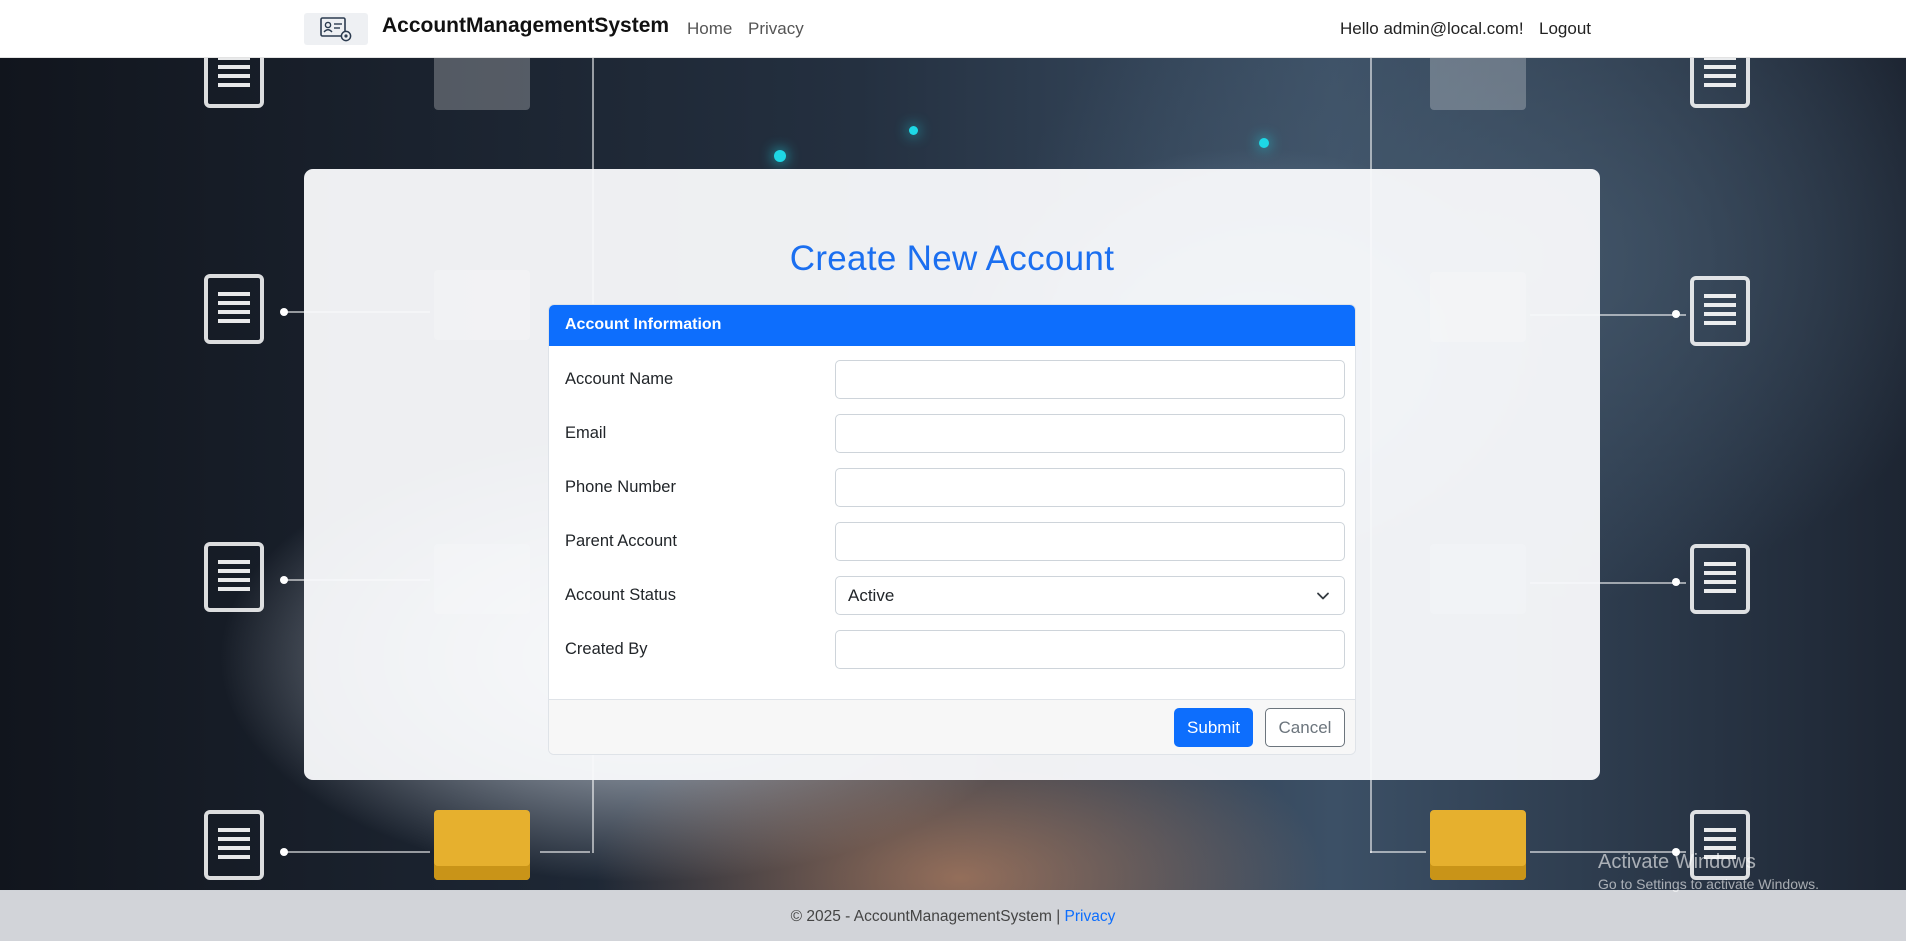 Image resolution: width=1906 pixels, height=941 pixels. Describe the element at coordinates (1090, 379) in the screenshot. I see `account-name-input` at that location.